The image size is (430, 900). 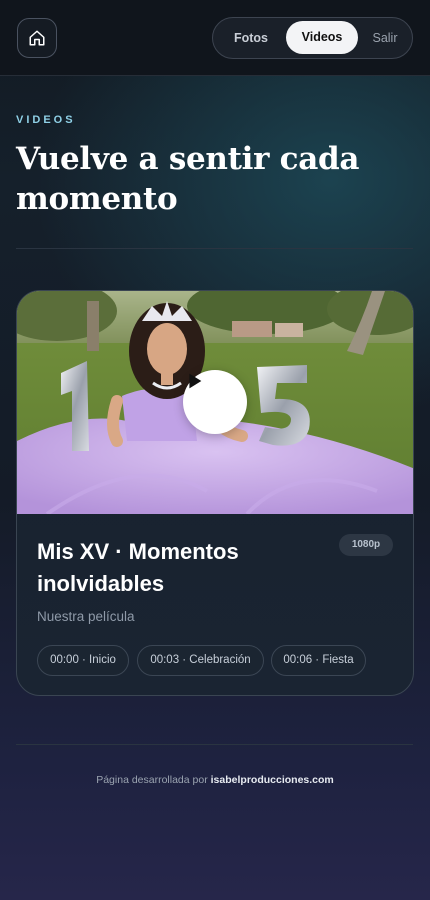 What do you see at coordinates (322, 37) in the screenshot?
I see `tab-videos: Videos` at bounding box center [322, 37].